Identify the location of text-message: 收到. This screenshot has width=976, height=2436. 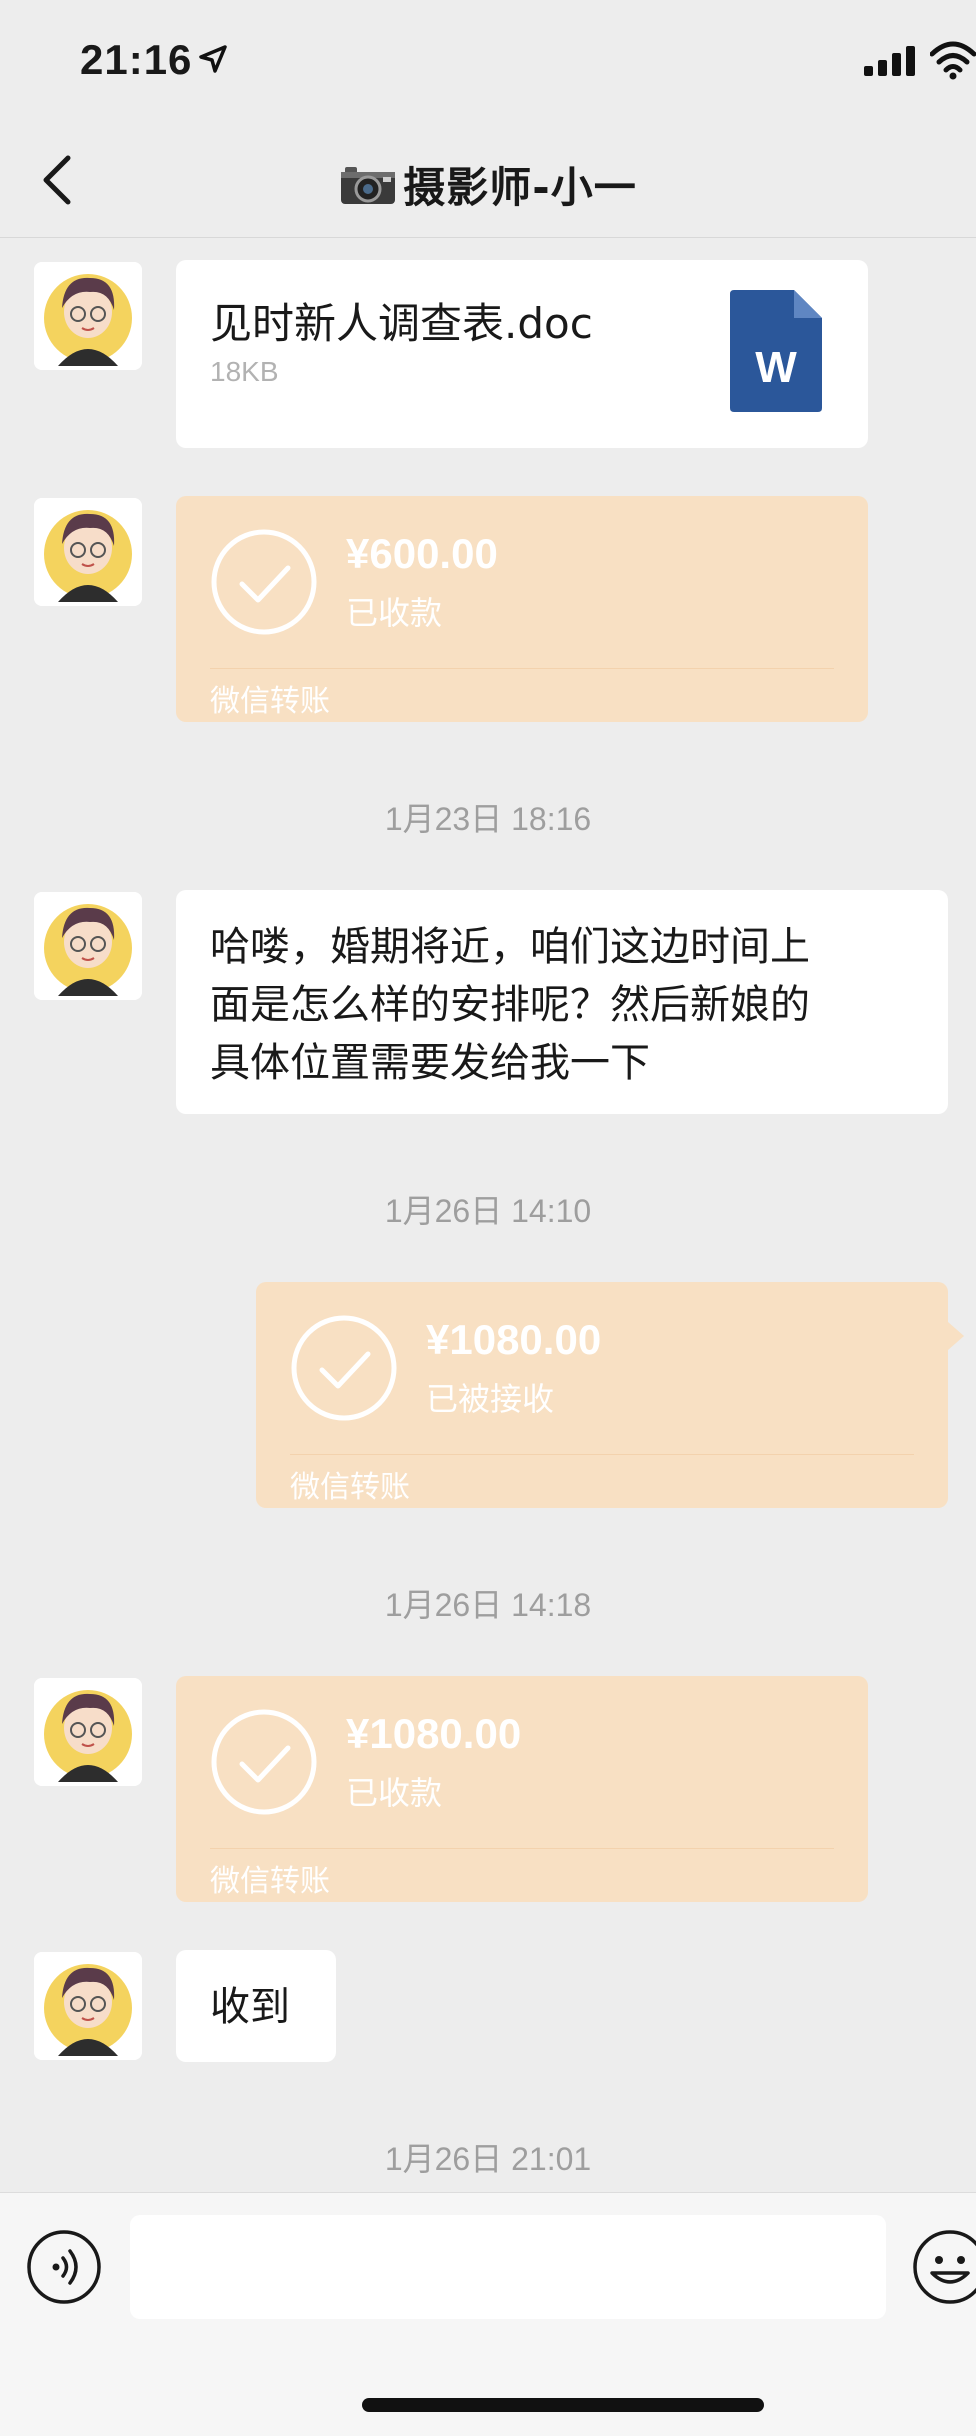
(256, 2006).